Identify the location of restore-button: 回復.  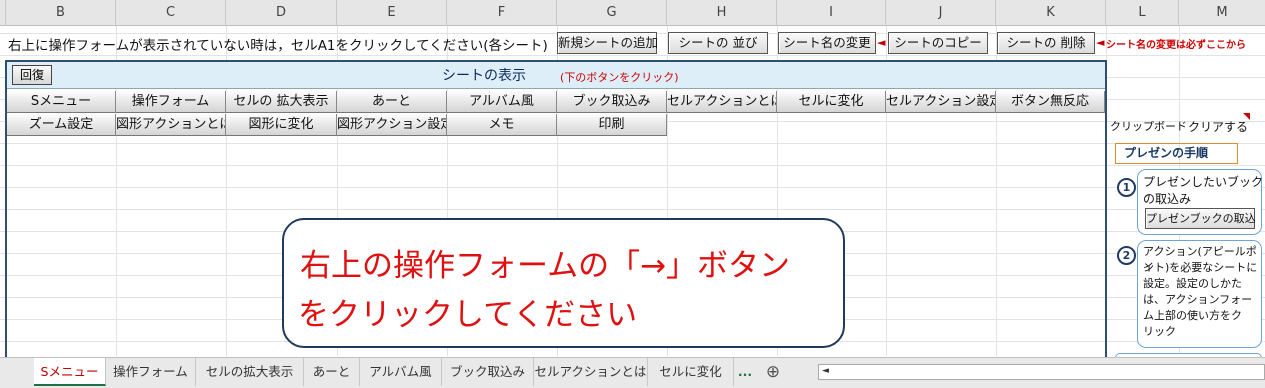
(32, 75).